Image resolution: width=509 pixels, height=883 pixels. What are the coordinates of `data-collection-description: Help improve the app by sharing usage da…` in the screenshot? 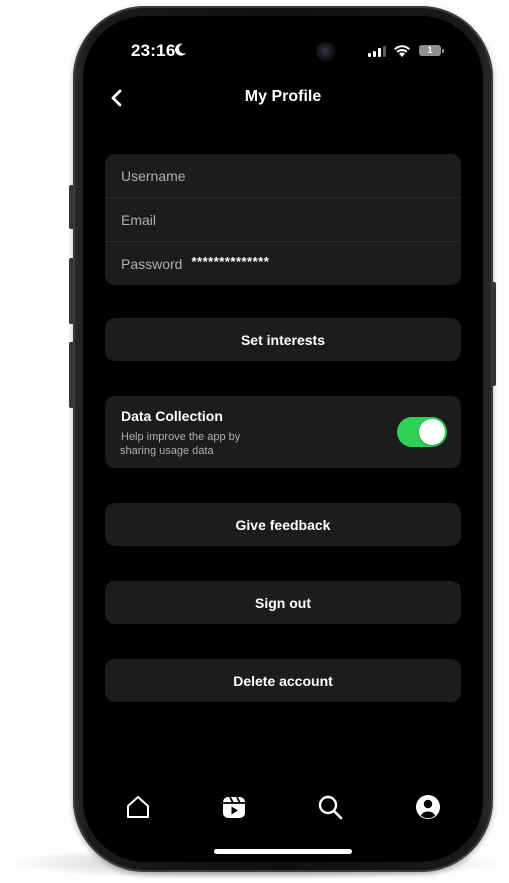 It's located at (180, 444).